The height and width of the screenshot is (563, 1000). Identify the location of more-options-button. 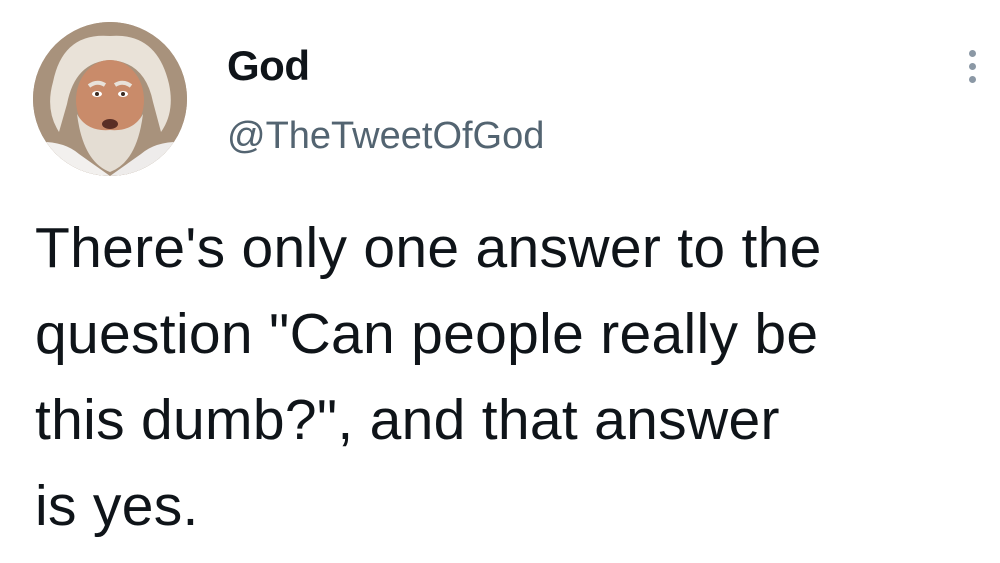
(972, 66).